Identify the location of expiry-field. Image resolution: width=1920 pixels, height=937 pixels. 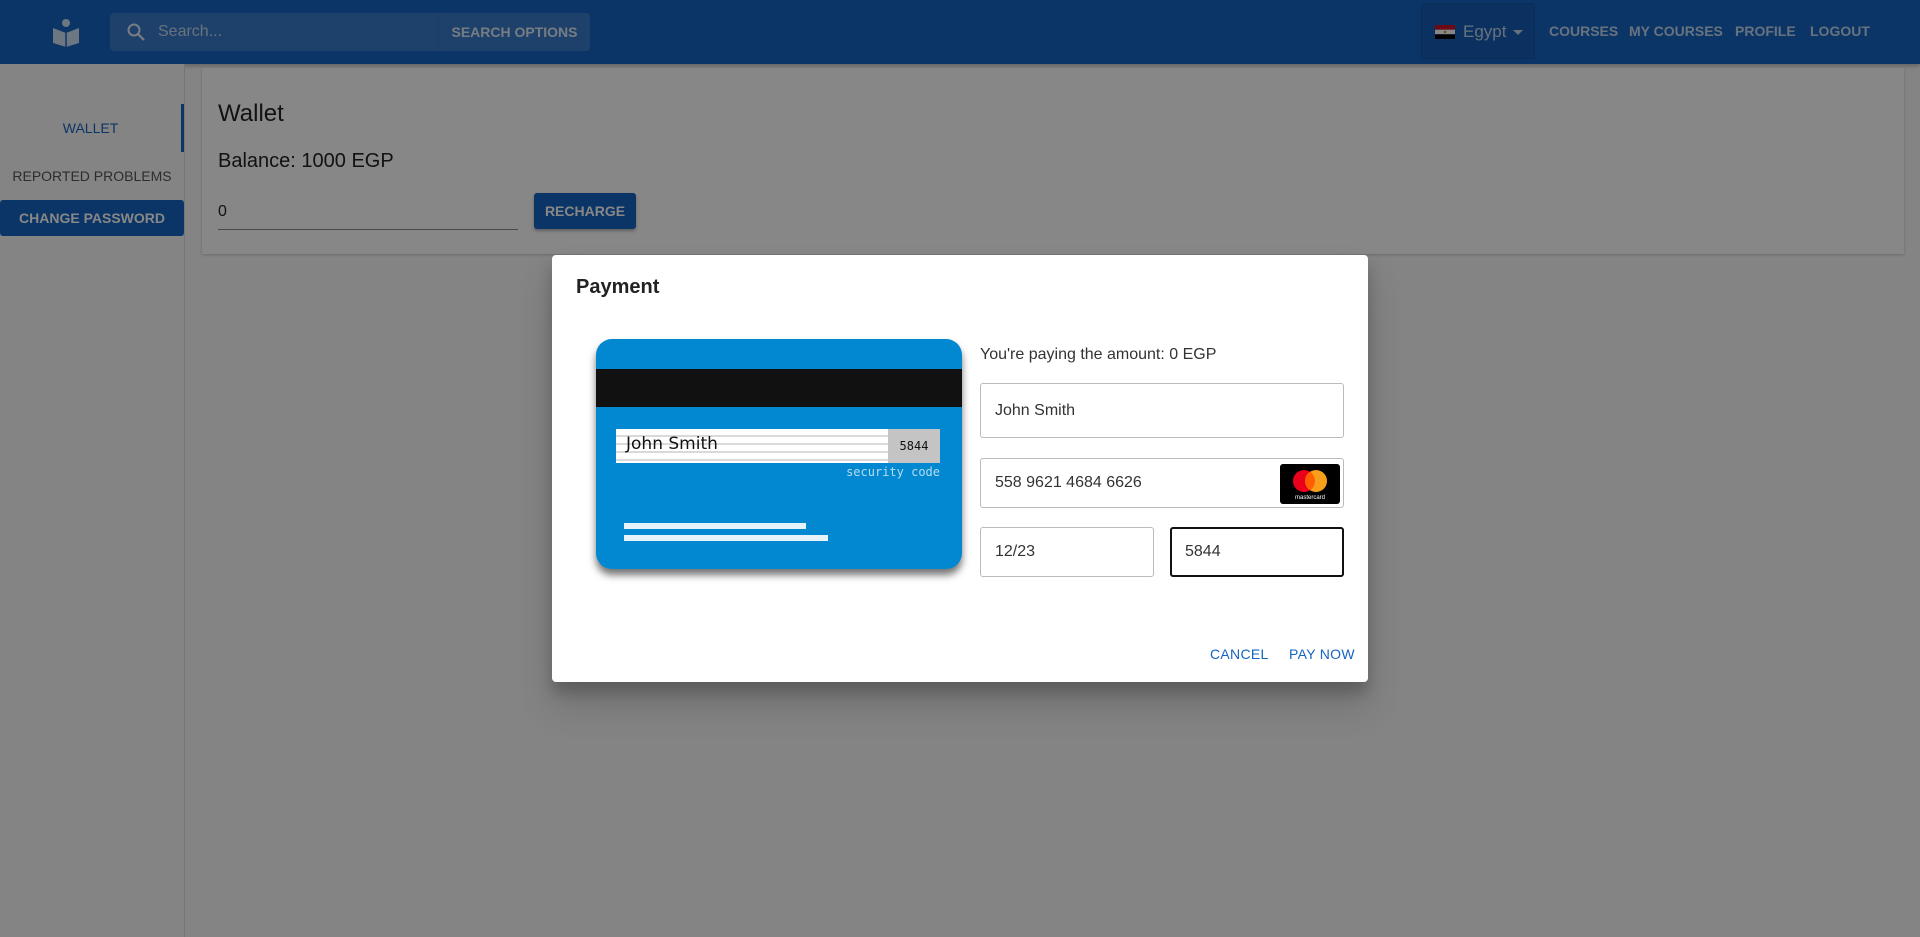
(1067, 552).